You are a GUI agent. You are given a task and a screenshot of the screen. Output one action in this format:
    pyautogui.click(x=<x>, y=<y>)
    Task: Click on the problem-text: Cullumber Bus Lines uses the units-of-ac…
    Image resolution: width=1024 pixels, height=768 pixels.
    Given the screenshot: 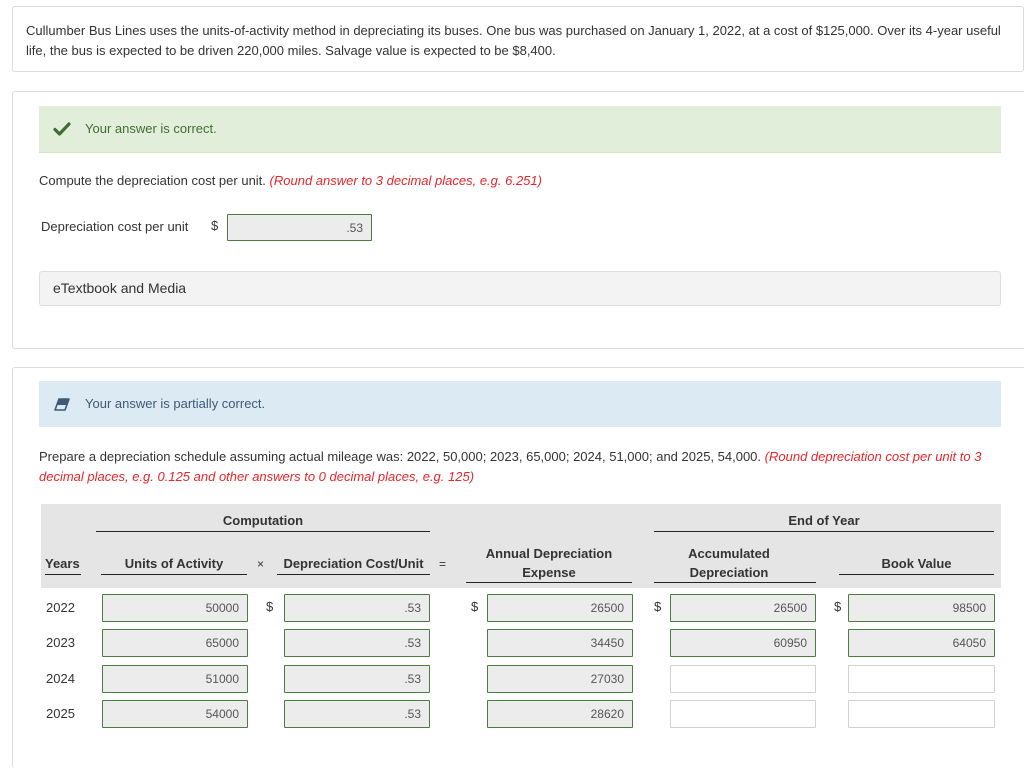 What is the action you would take?
    pyautogui.click(x=513, y=40)
    